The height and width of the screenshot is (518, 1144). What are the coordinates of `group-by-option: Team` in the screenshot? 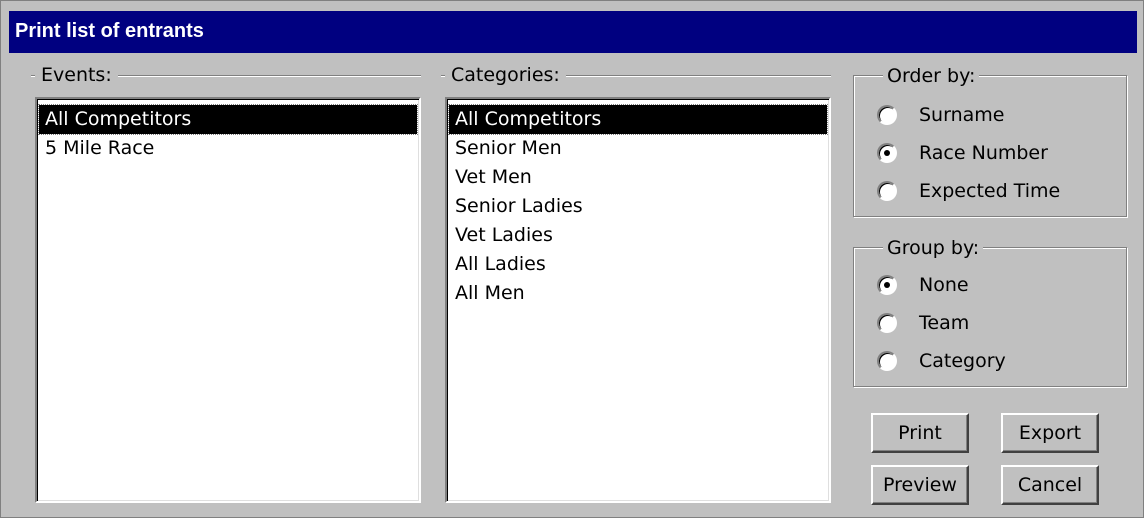 It's located at (923, 323).